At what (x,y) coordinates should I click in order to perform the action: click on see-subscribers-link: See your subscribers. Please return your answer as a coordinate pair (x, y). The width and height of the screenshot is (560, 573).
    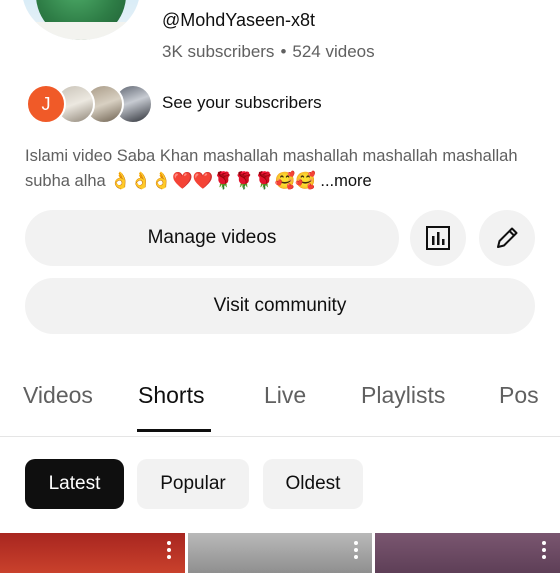
    Looking at the image, I should click on (242, 103).